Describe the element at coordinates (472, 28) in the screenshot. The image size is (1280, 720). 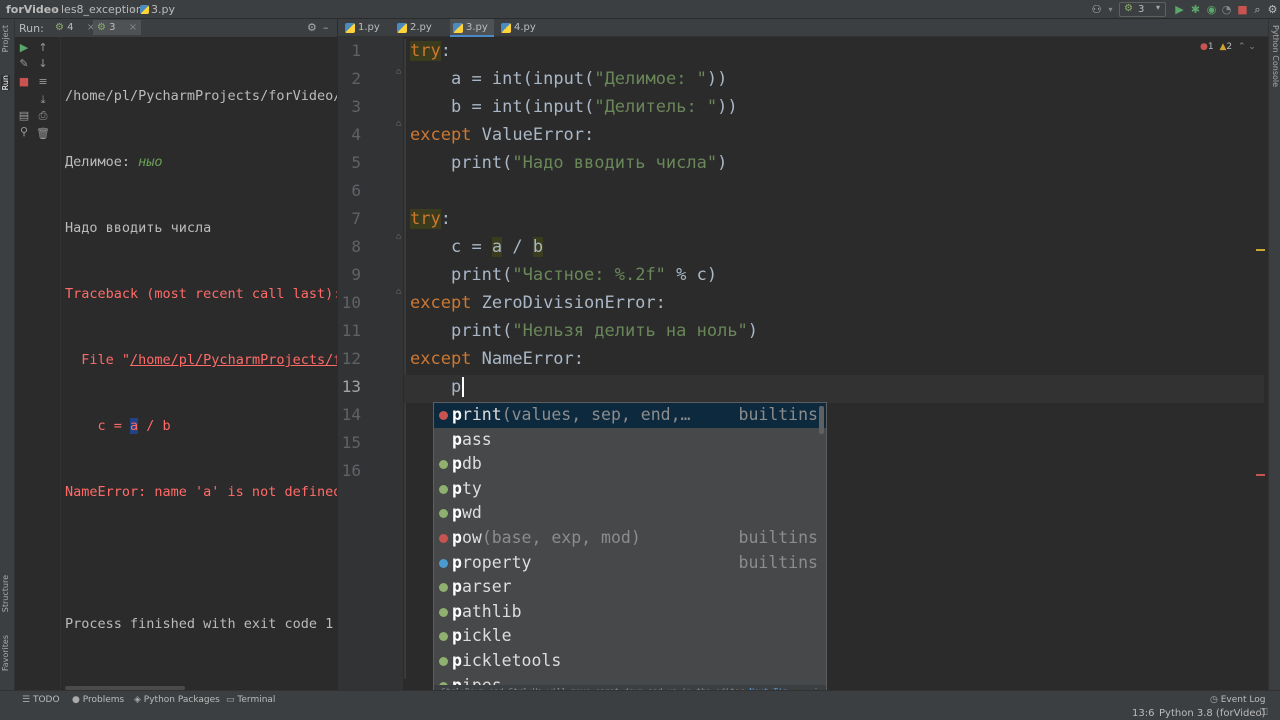
I see `tab-3-py: 3.py` at that location.